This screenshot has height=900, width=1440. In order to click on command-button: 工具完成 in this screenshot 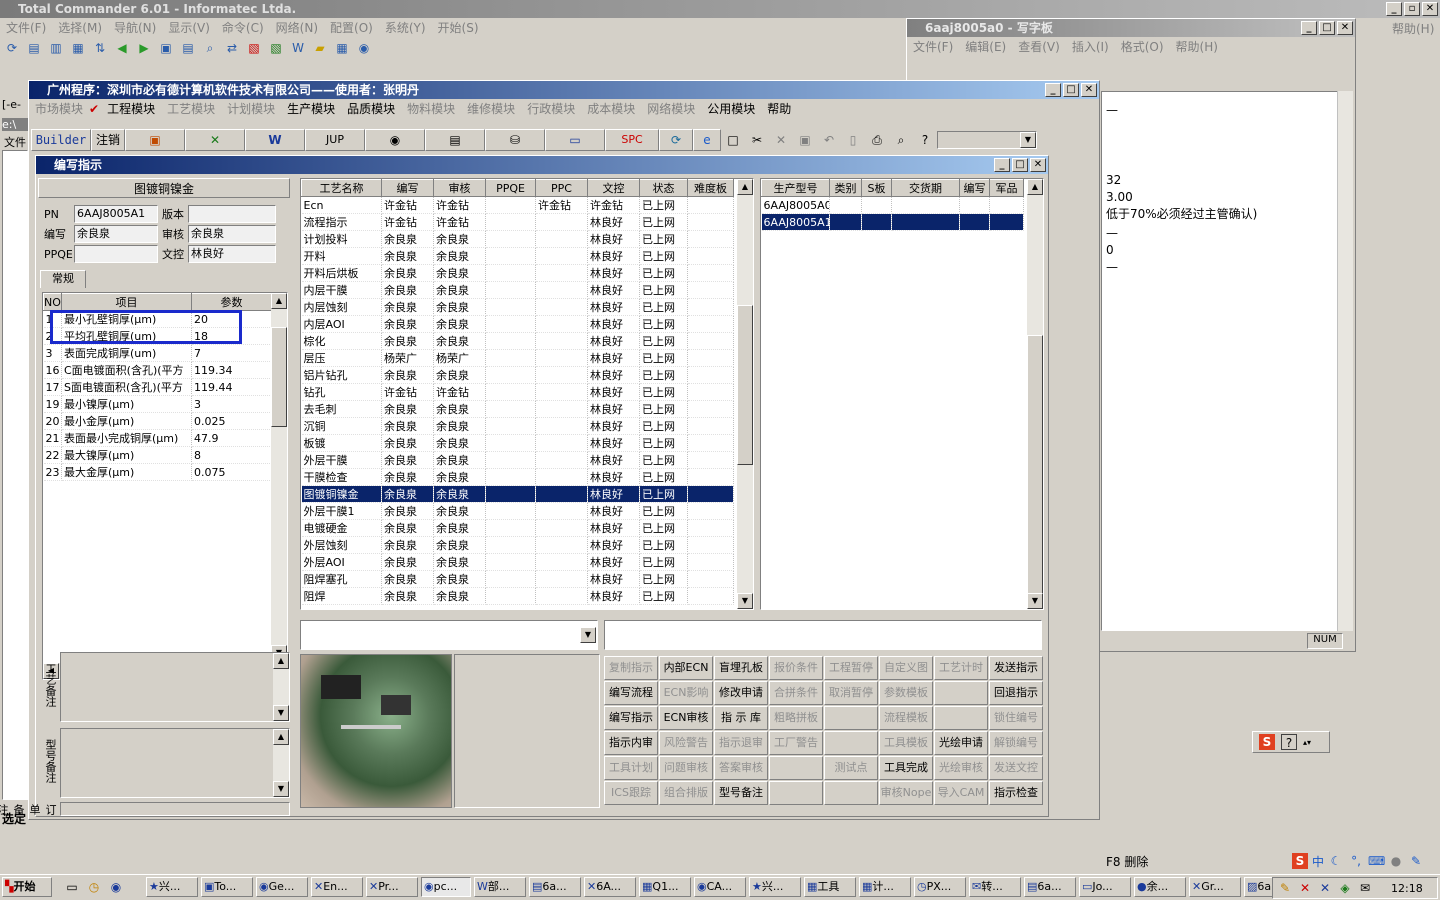, I will do `click(906, 768)`.